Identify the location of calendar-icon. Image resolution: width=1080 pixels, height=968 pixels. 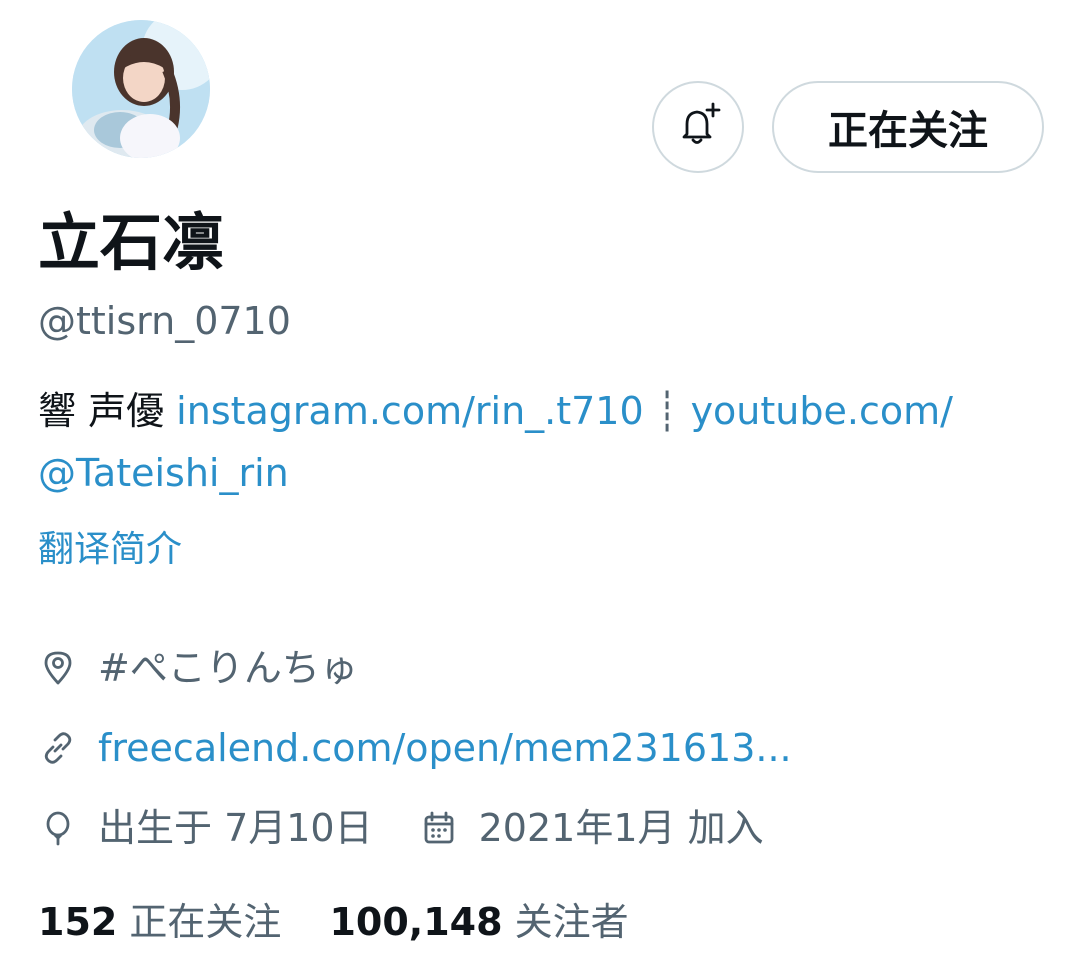
(439, 828).